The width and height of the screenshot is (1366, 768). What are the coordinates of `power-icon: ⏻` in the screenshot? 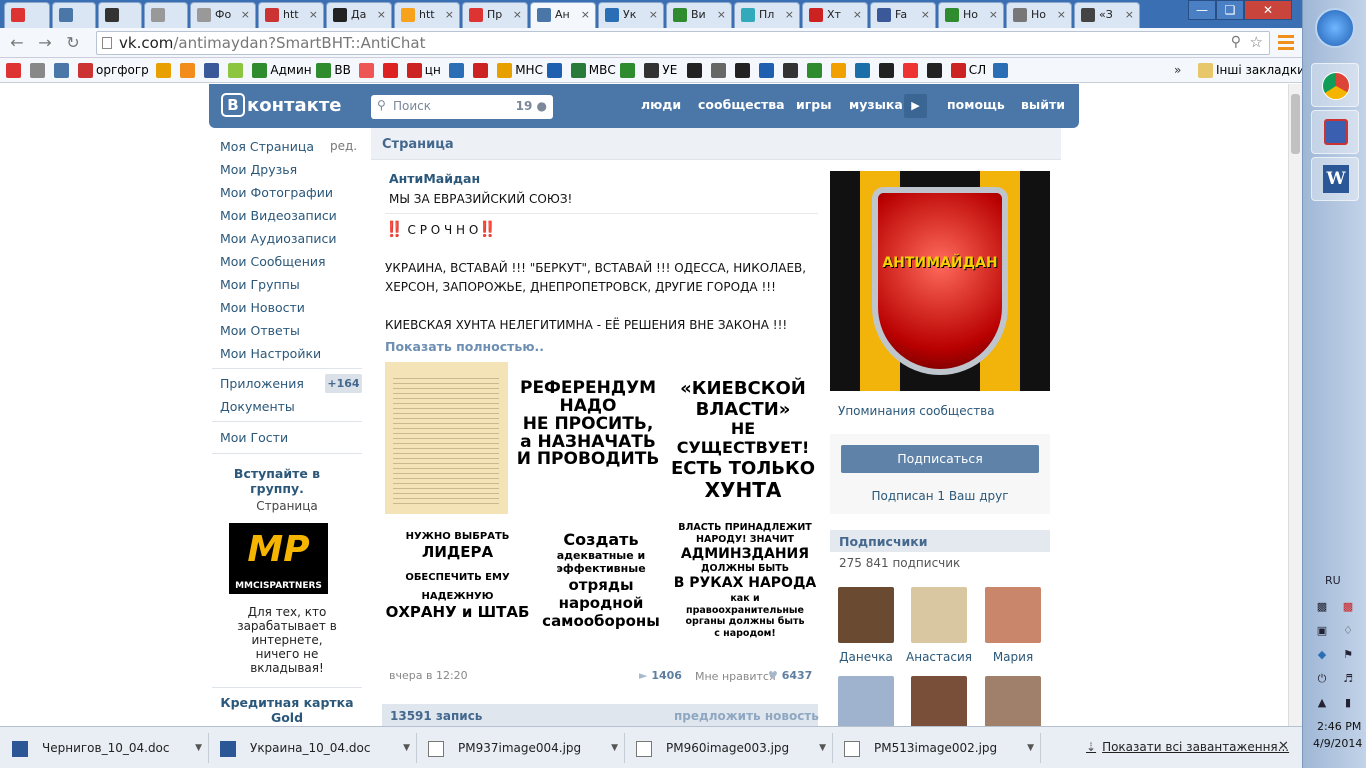 It's located at (1322, 680).